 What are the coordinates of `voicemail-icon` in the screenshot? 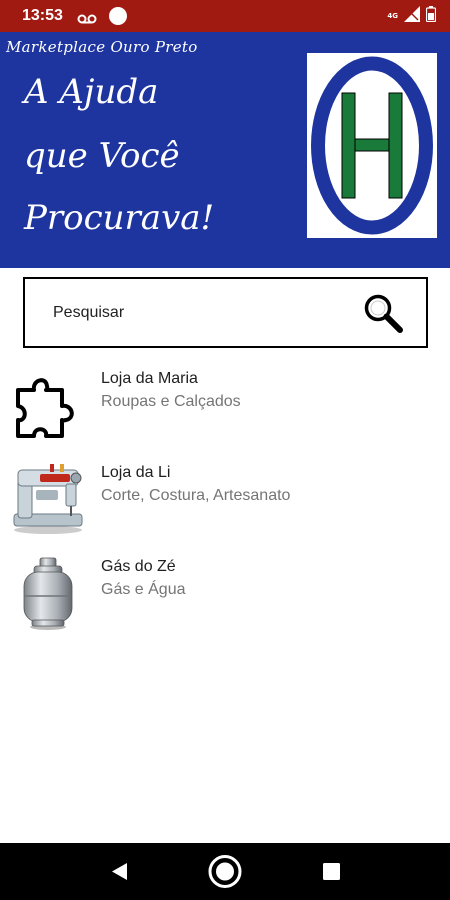 It's located at (87, 17).